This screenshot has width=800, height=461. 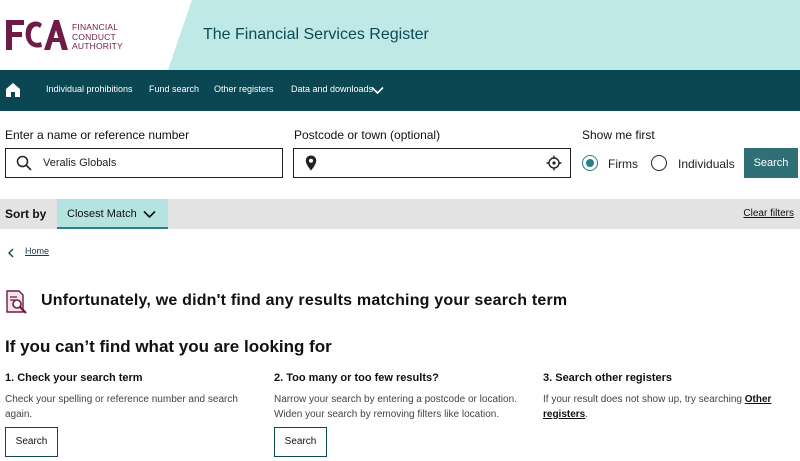 I want to click on sort-select: Closest Match, so click(x=112, y=214).